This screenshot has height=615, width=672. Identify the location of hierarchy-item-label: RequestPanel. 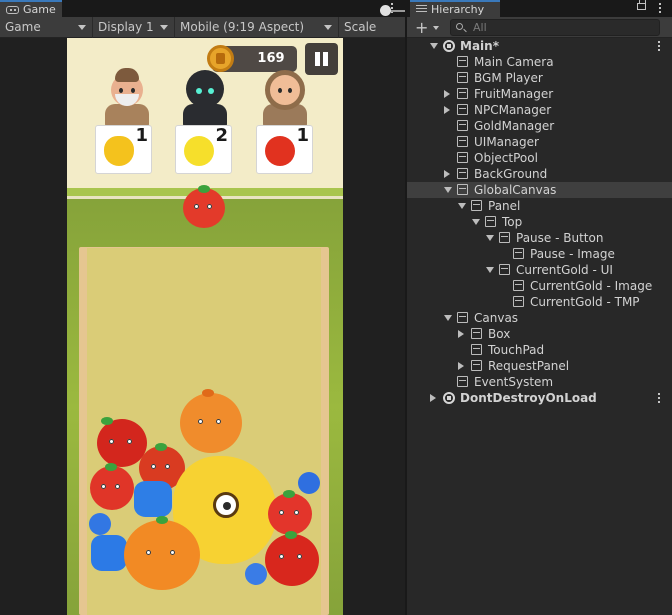
(529, 366).